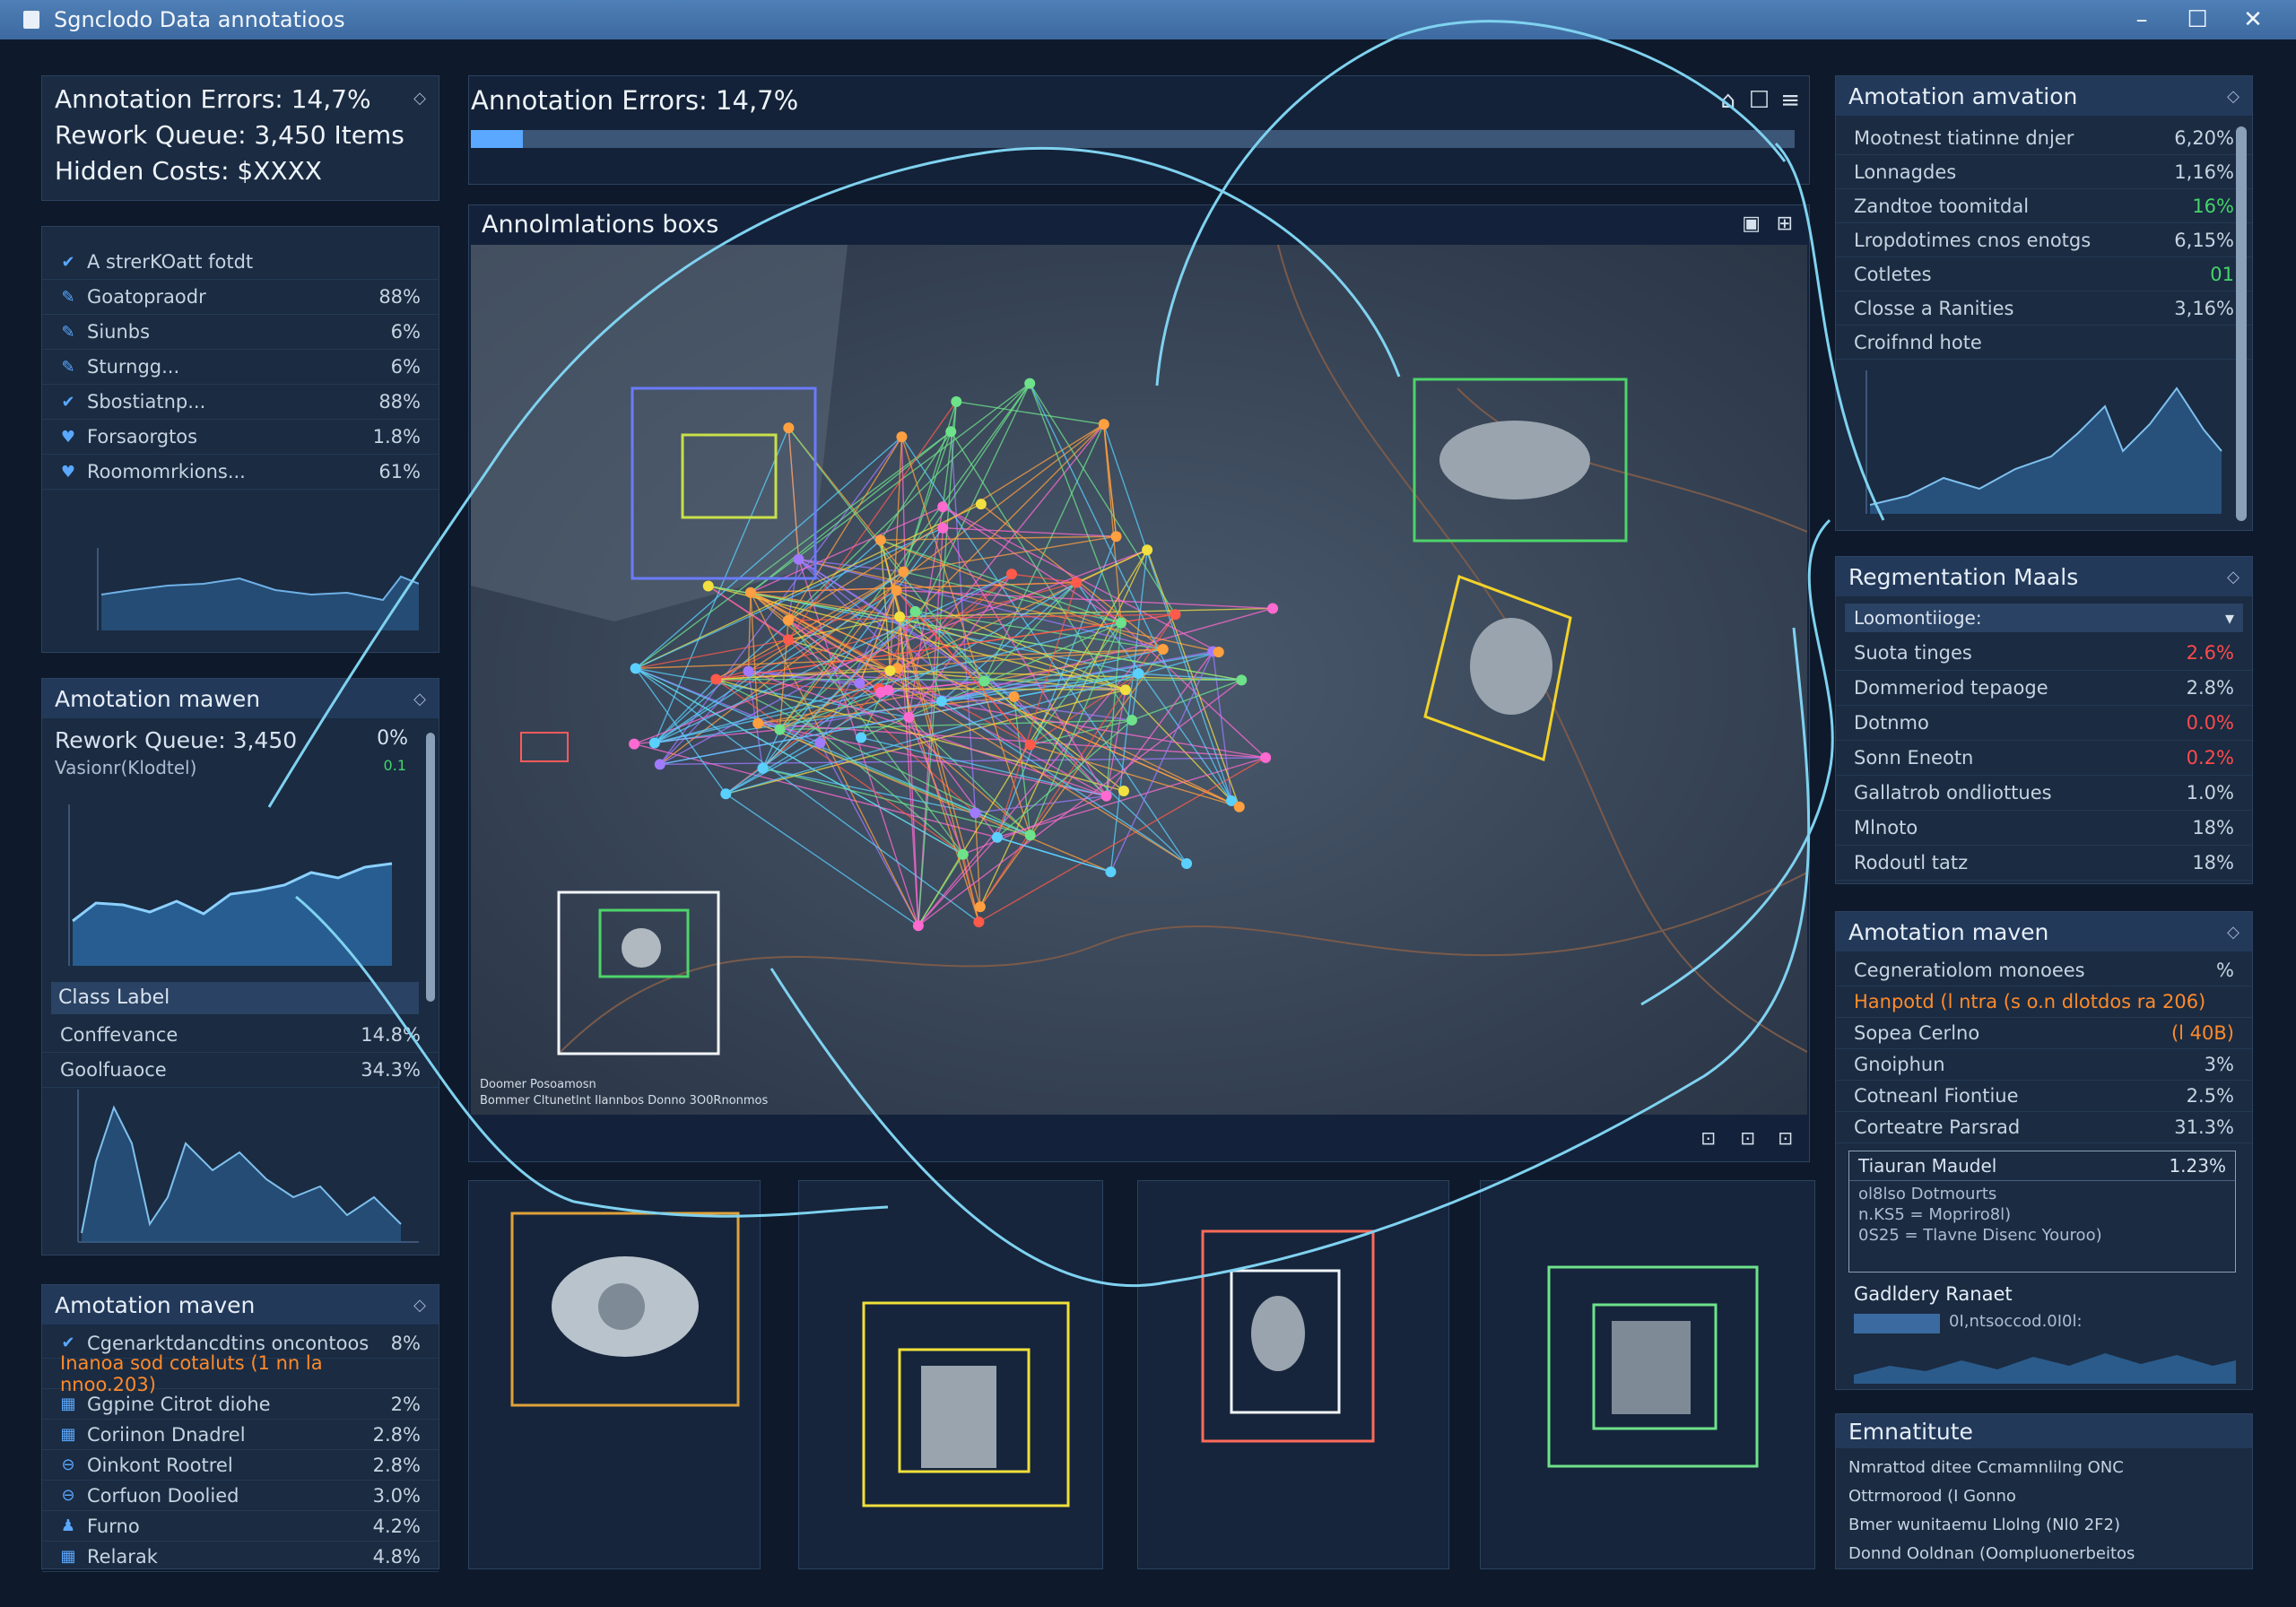 Image resolution: width=2296 pixels, height=1607 pixels. What do you see at coordinates (2253, 20) in the screenshot?
I see `close-button: ✕` at bounding box center [2253, 20].